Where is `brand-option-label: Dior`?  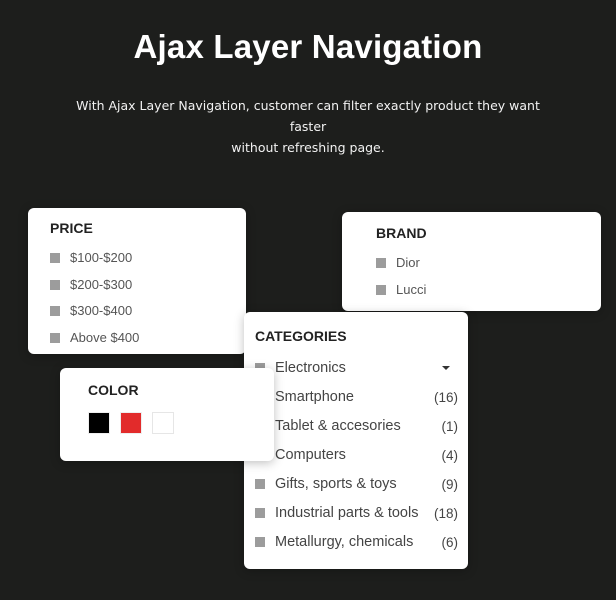 brand-option-label: Dior is located at coordinates (408, 262).